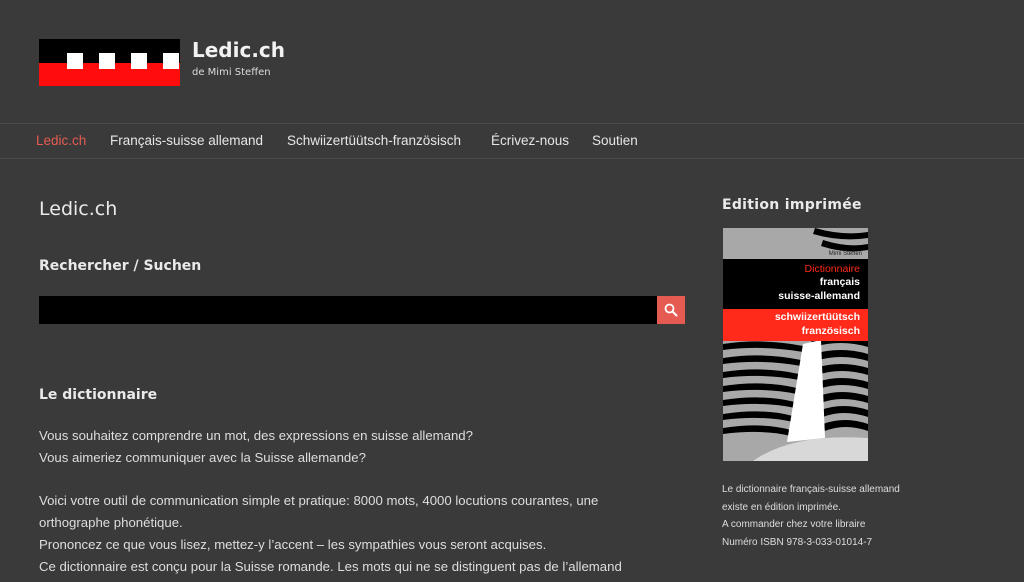 Image resolution: width=1024 pixels, height=582 pixels. What do you see at coordinates (797, 542) in the screenshot?
I see `sidebar-text-line: Numéro ISBN 978-3-033-01014-7` at bounding box center [797, 542].